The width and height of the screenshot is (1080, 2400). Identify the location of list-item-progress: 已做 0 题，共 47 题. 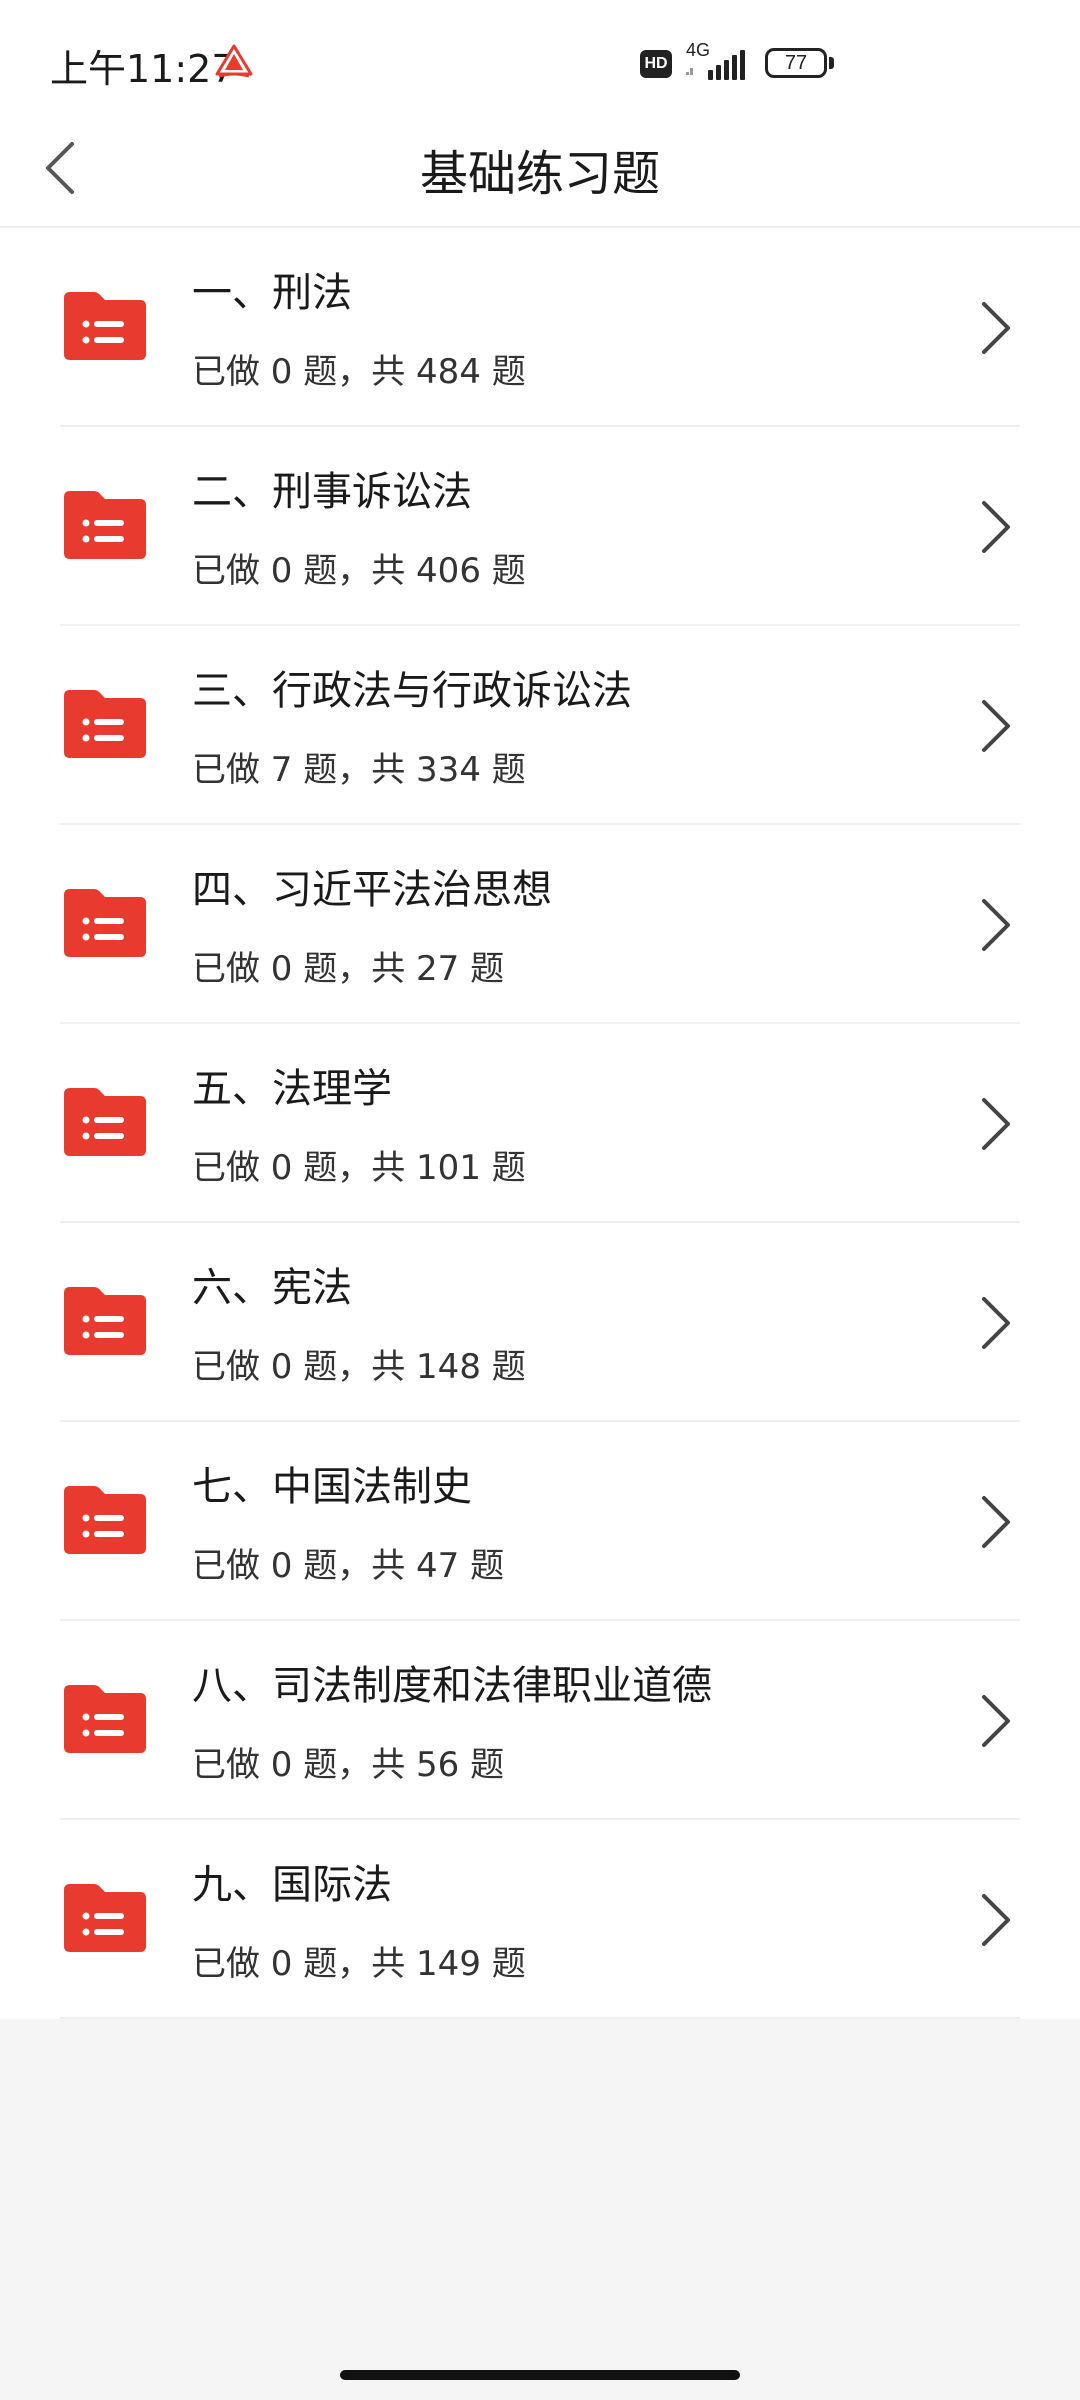
(348, 1566).